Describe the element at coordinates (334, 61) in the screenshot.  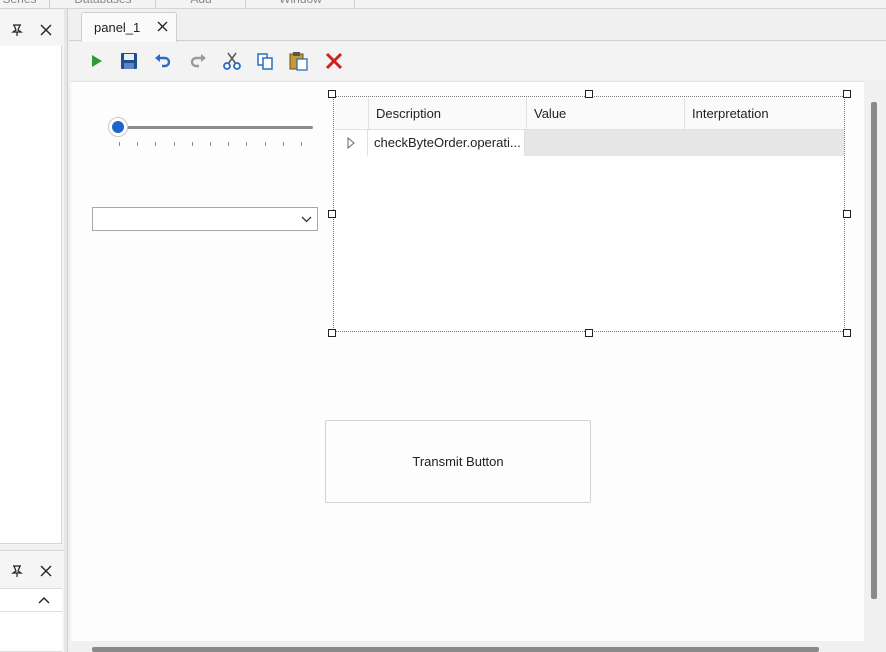
I see `delete-icon` at that location.